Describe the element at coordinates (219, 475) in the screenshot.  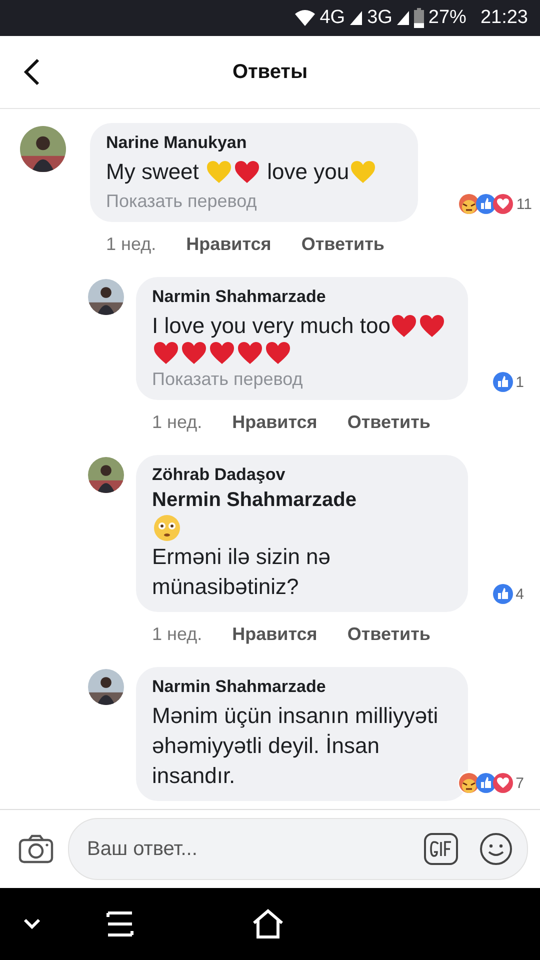
I see `author-name: Zöhrab Dadaşov` at that location.